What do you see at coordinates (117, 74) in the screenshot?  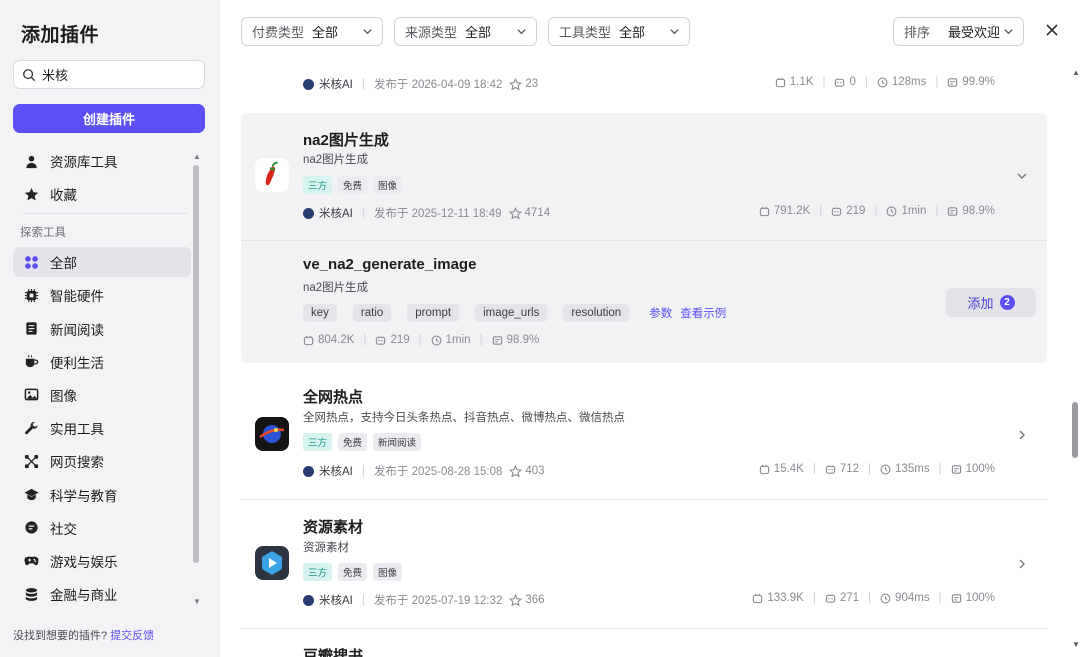 I see `search-input` at bounding box center [117, 74].